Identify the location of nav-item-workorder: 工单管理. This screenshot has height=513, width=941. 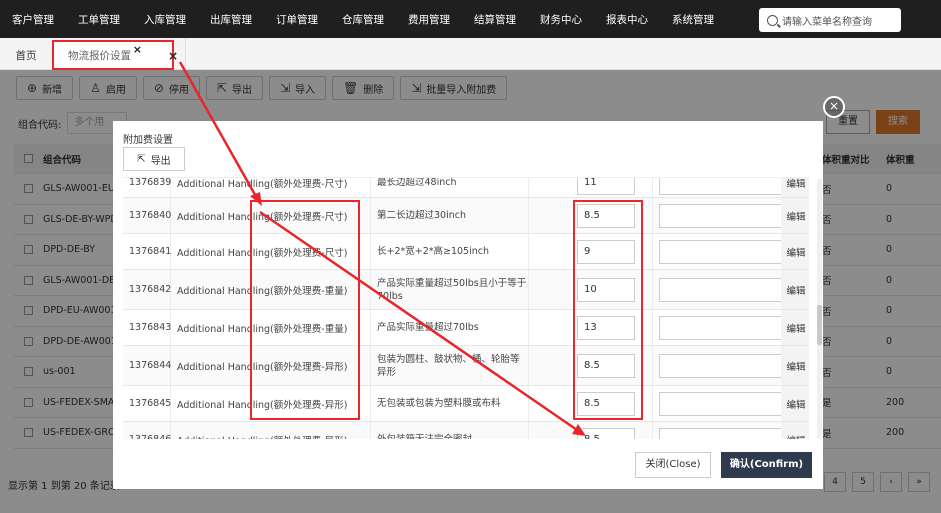
(99, 19).